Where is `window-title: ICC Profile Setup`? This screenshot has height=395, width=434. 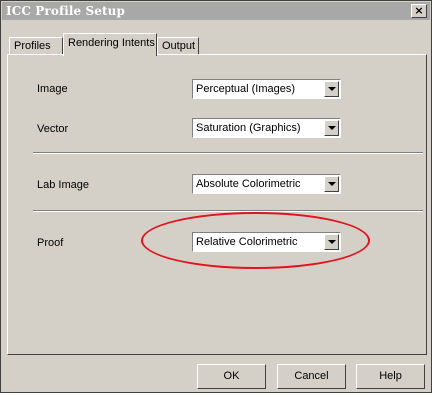 window-title: ICC Profile Setup is located at coordinates (65, 11).